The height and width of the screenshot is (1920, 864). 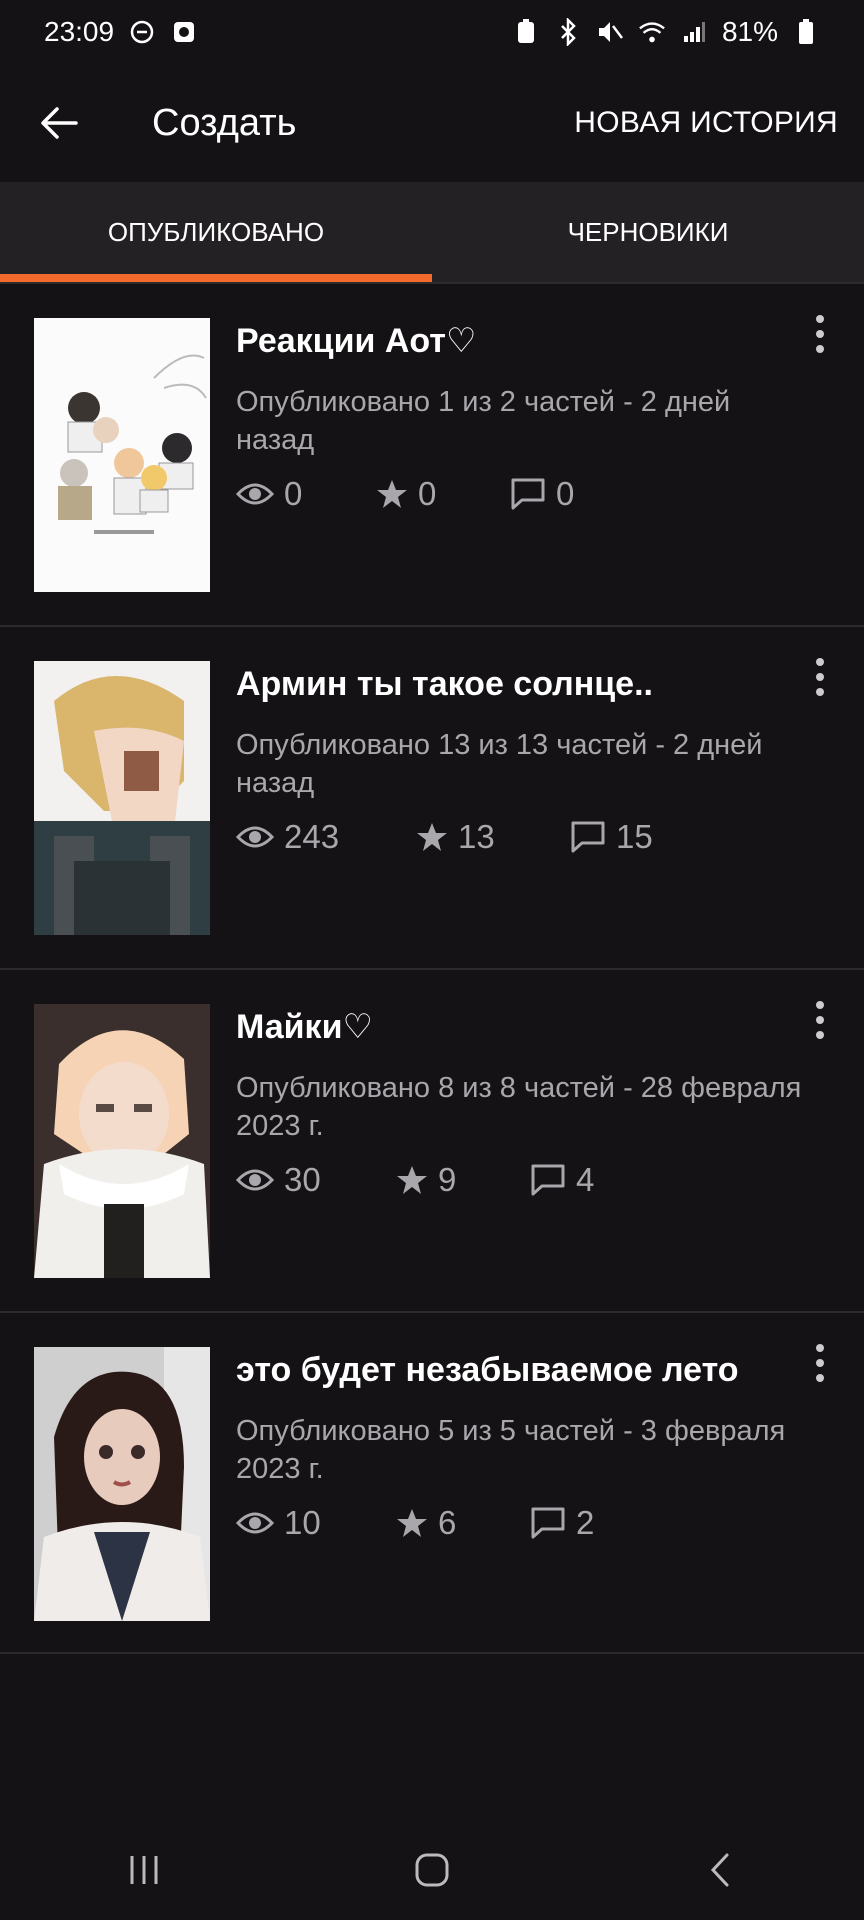 I want to click on home-icon, so click(x=432, y=1870).